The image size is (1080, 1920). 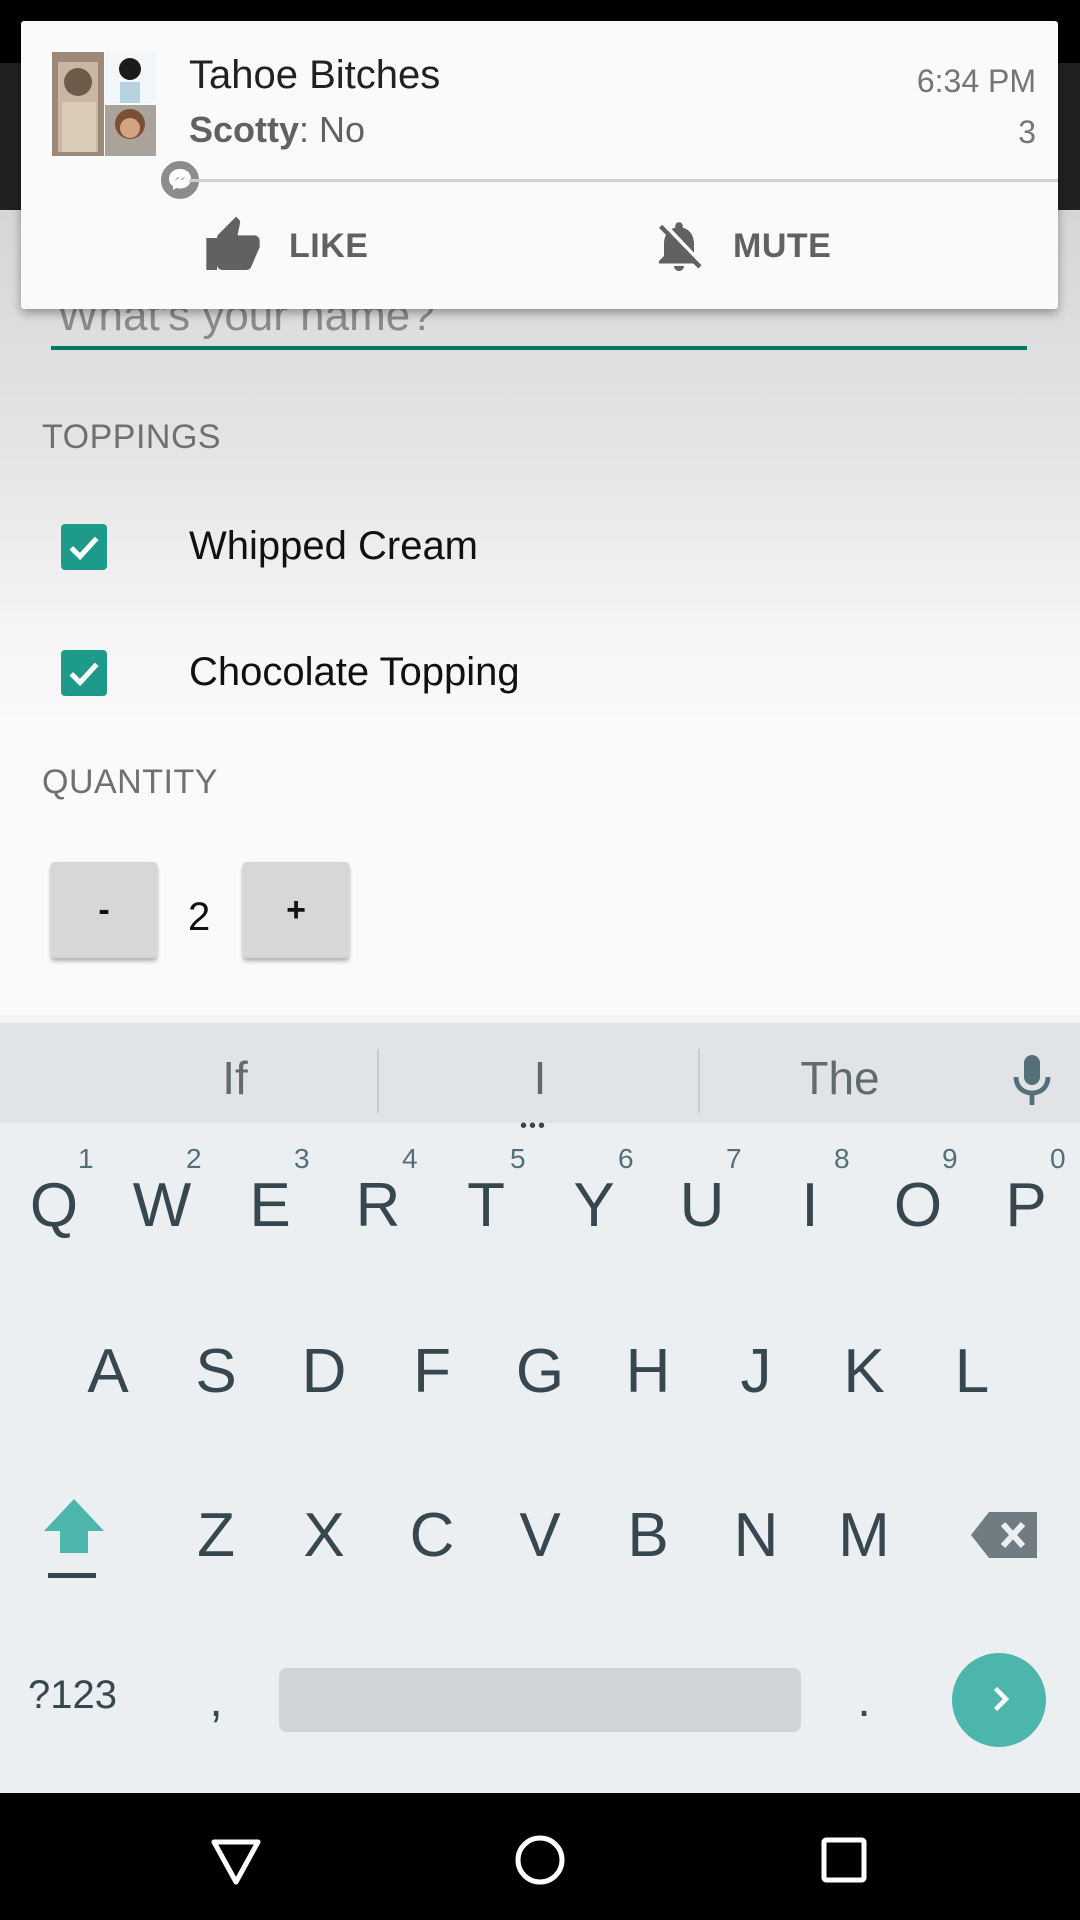 What do you see at coordinates (86, 1158) in the screenshot?
I see `key-hint-1: 1` at bounding box center [86, 1158].